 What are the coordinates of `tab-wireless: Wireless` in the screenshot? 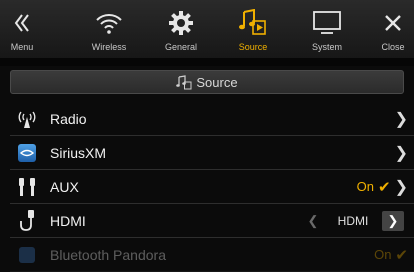 It's located at (109, 29).